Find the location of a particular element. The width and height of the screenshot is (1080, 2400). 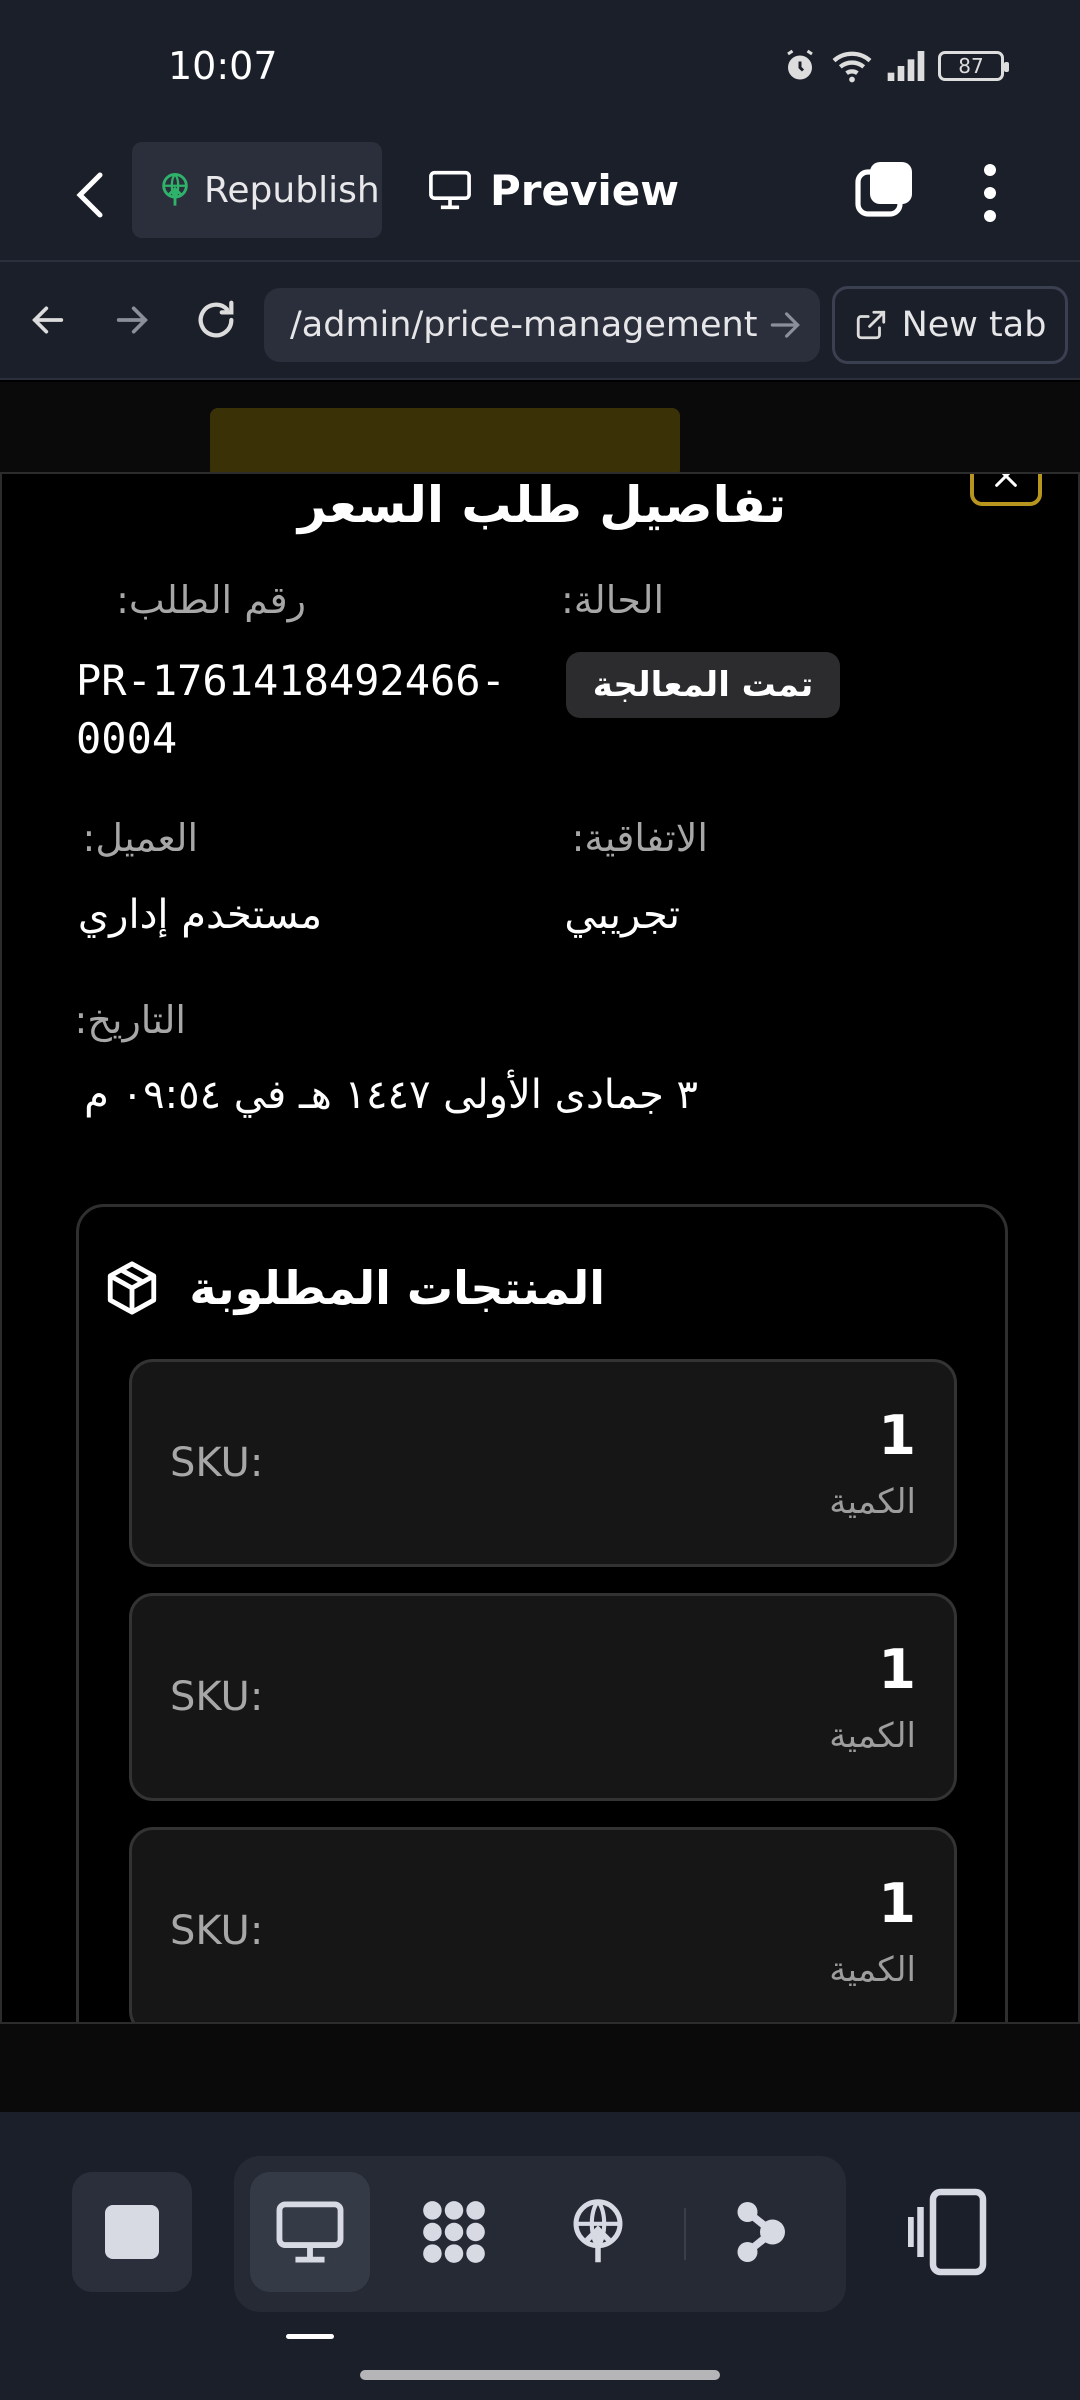

products-heading-text: المنتجات المطلوبة is located at coordinates (397, 1288).